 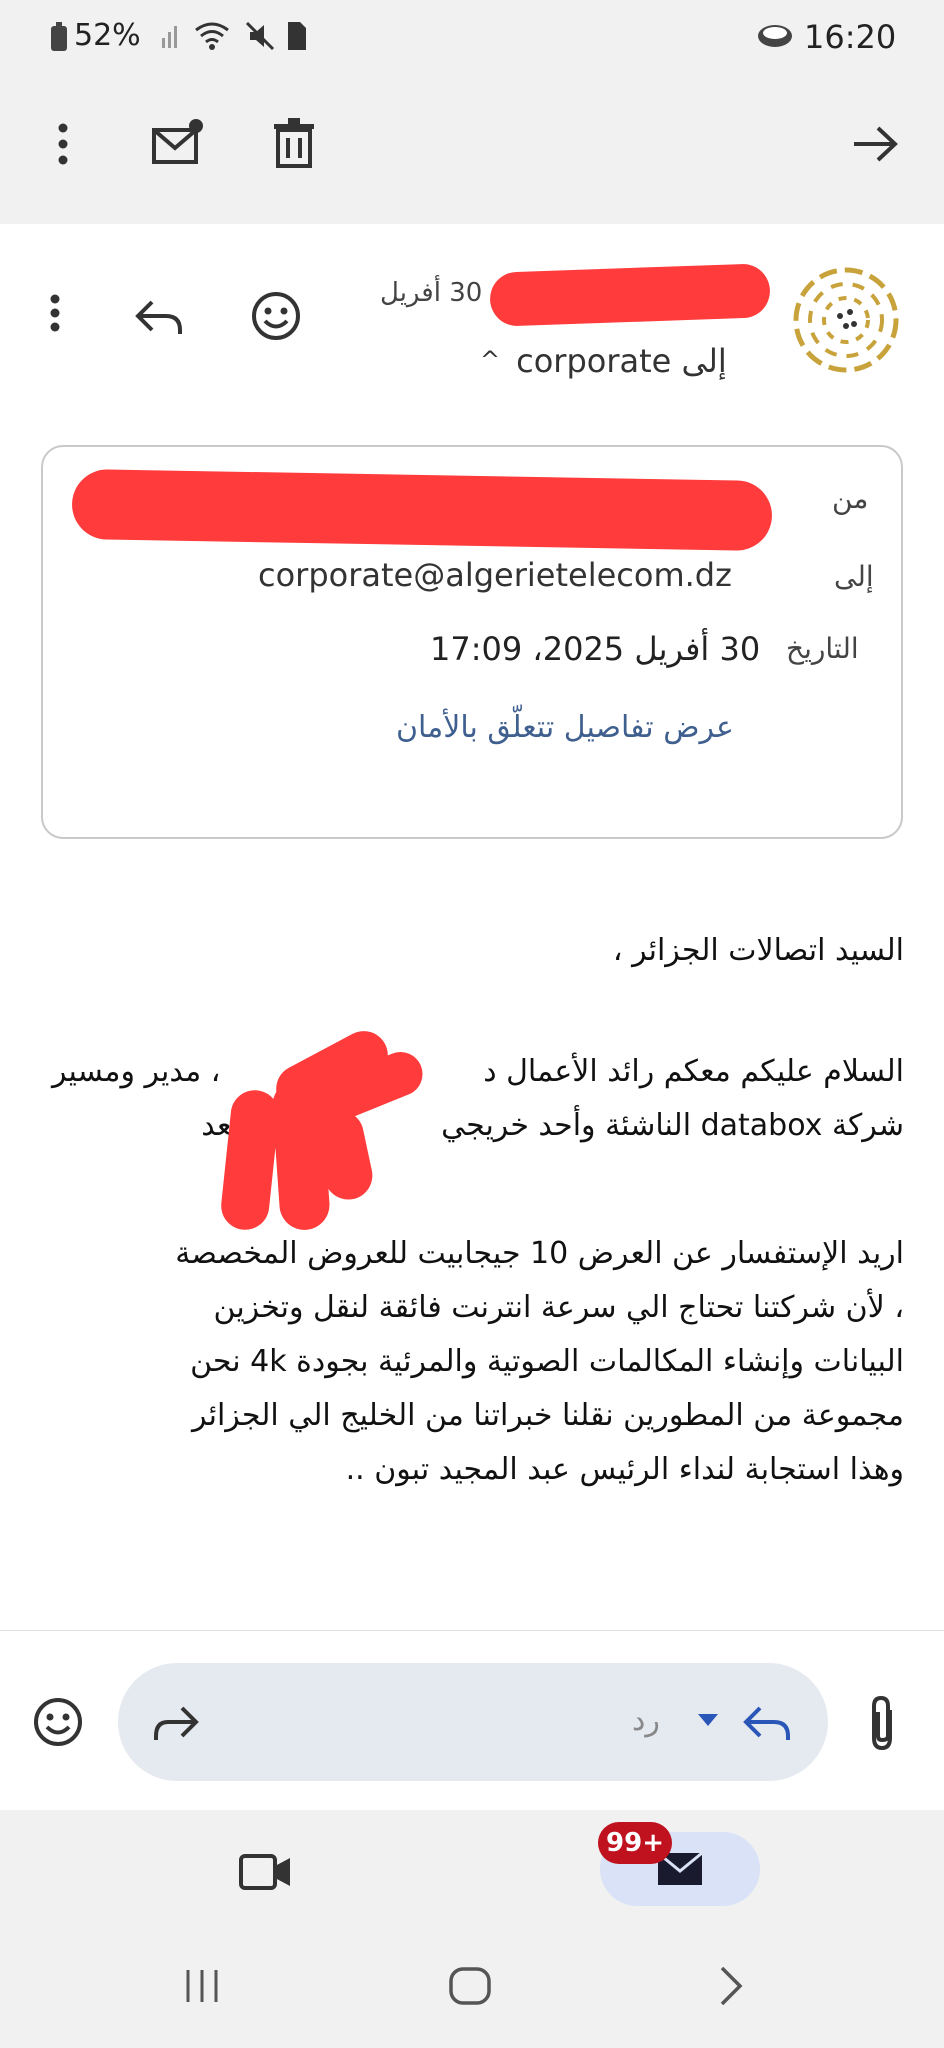 I want to click on sender-email-redaction, so click(x=422, y=510).